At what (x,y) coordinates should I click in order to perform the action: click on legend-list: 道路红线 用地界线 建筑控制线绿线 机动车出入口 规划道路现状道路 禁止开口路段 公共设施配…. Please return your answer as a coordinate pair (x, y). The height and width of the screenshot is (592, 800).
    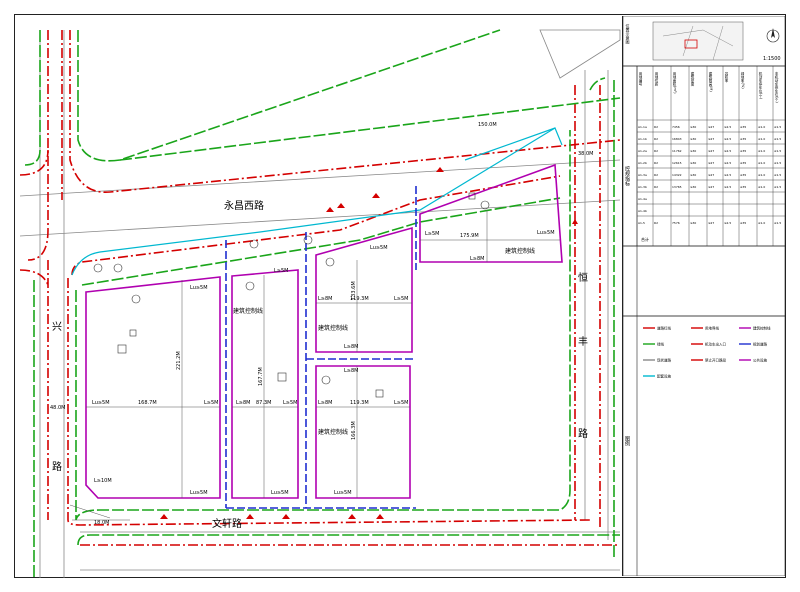
    Looking at the image, I should click on (707, 352).